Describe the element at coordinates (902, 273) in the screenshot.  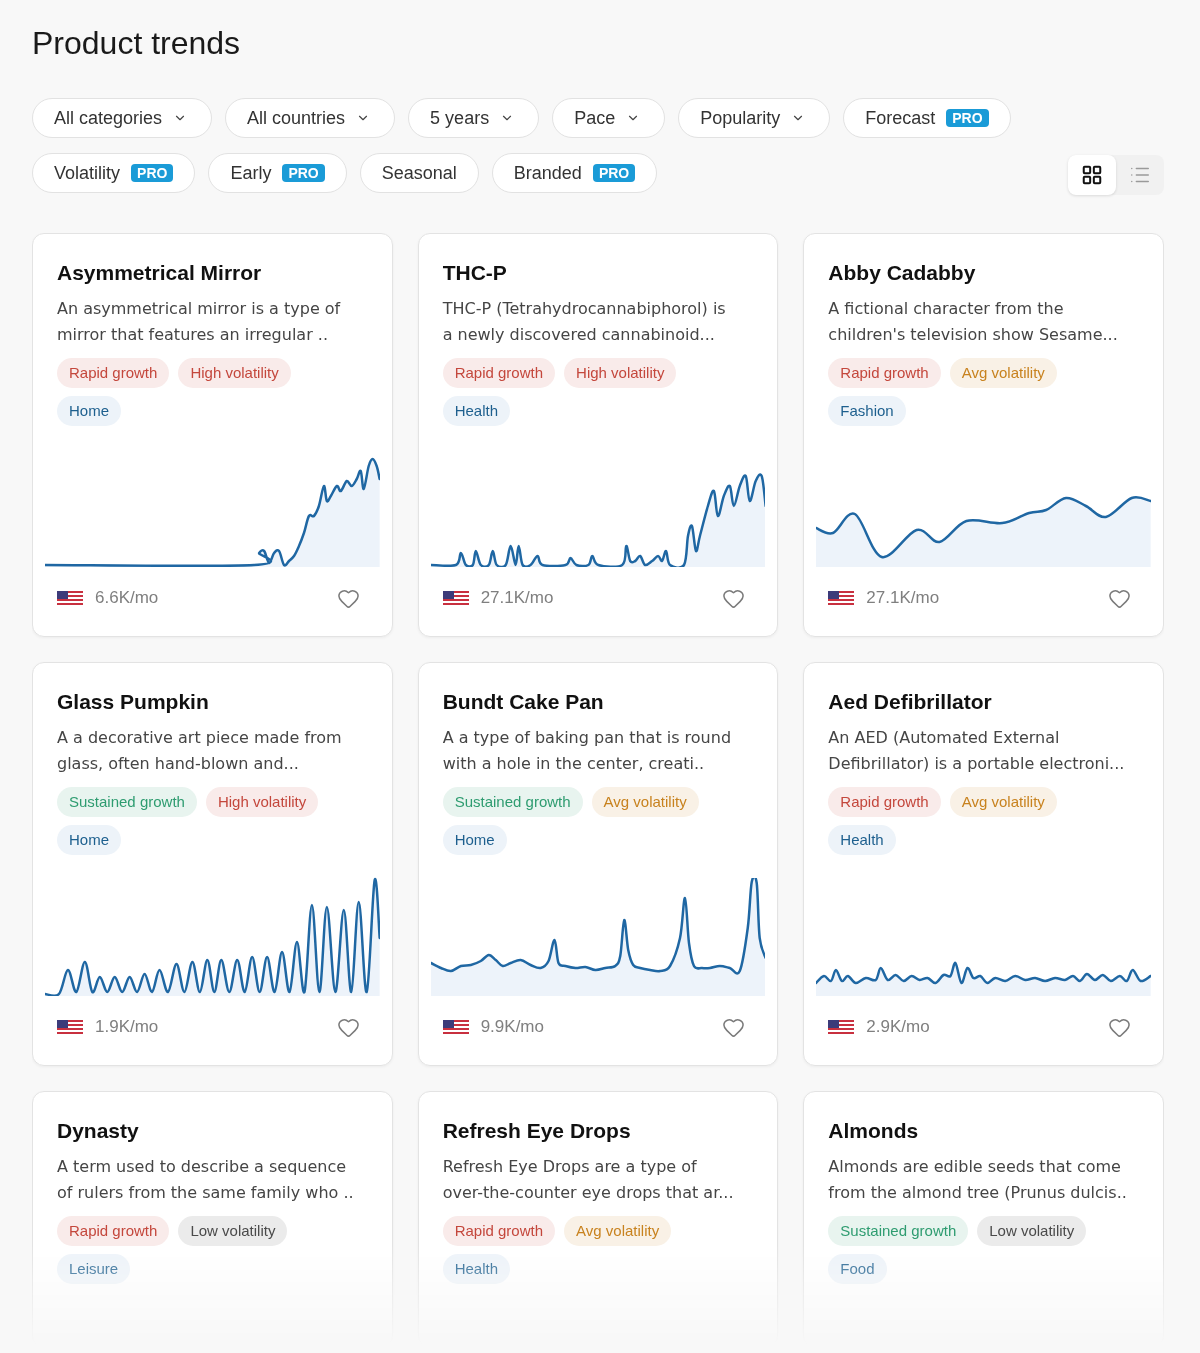
I see `product-title: Abby Cadabby` at that location.